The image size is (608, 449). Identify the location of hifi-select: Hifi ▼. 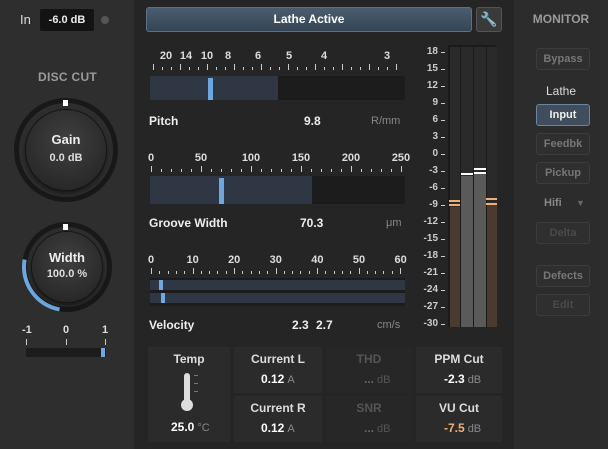
(563, 204).